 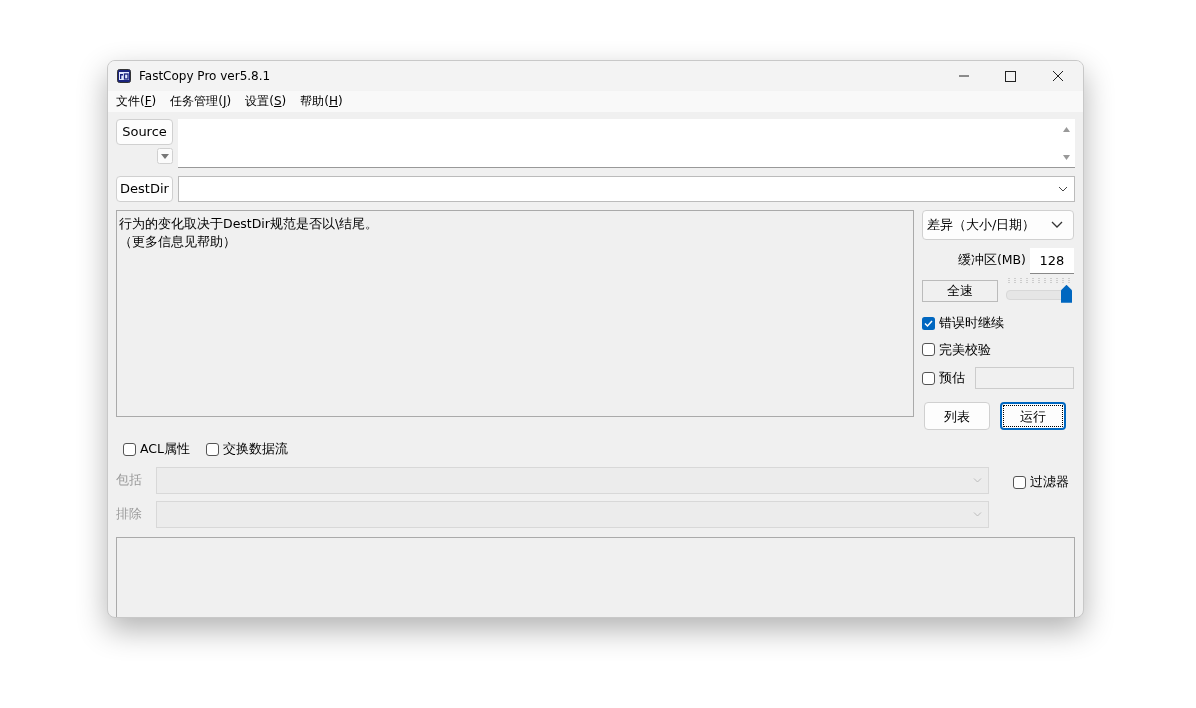 I want to click on option-label: 错误时继续, so click(x=971, y=323).